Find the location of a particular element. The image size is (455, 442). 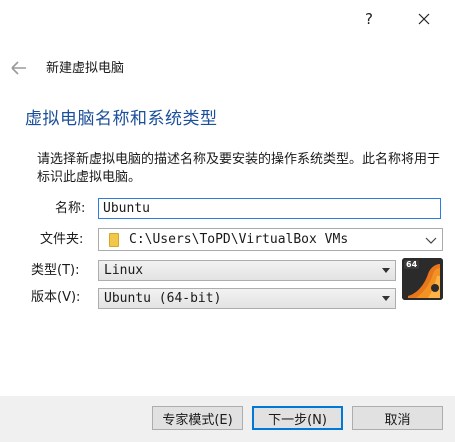

ubuntu-os-icon: 64 is located at coordinates (422, 279).